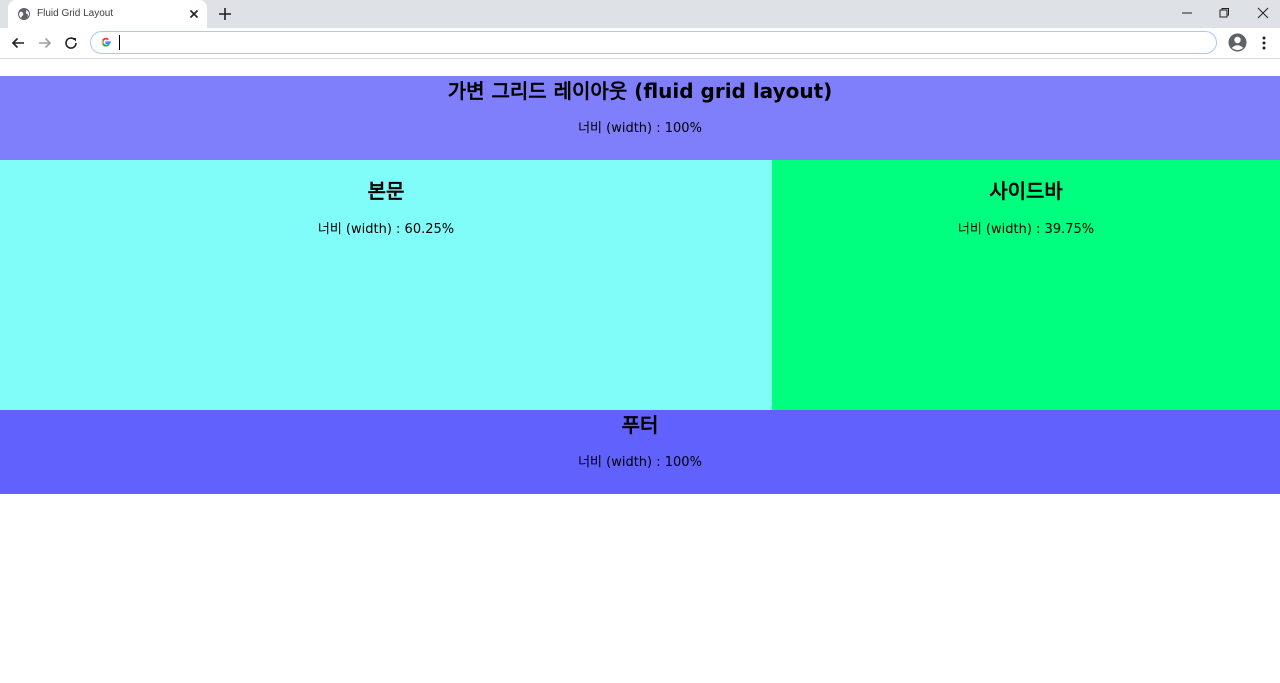  What do you see at coordinates (1187, 13) in the screenshot?
I see `minimize-icon` at bounding box center [1187, 13].